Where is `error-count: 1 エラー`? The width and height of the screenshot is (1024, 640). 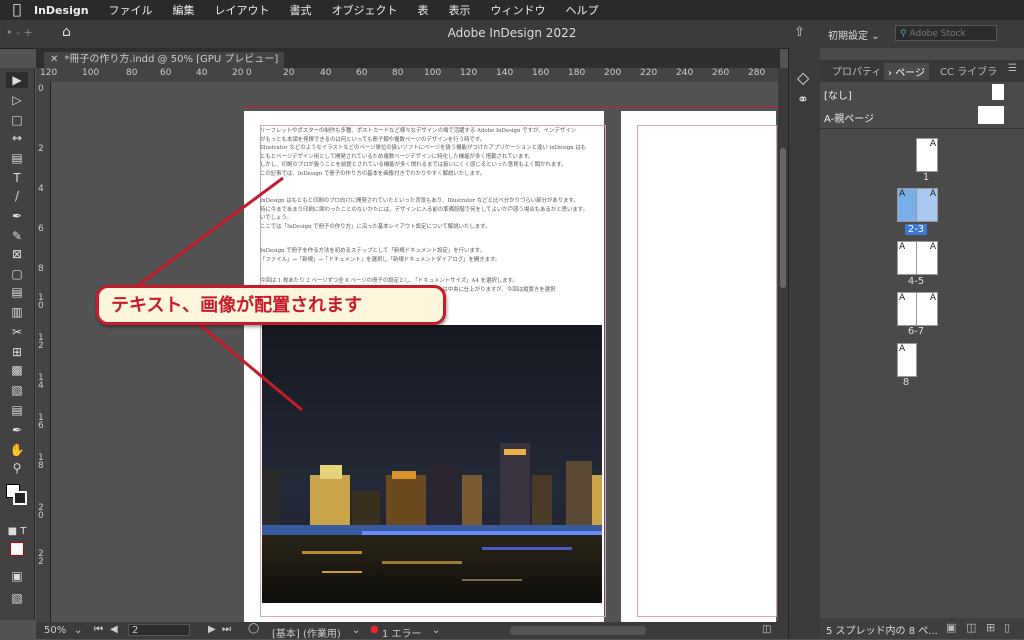 error-count: 1 エラー is located at coordinates (402, 632).